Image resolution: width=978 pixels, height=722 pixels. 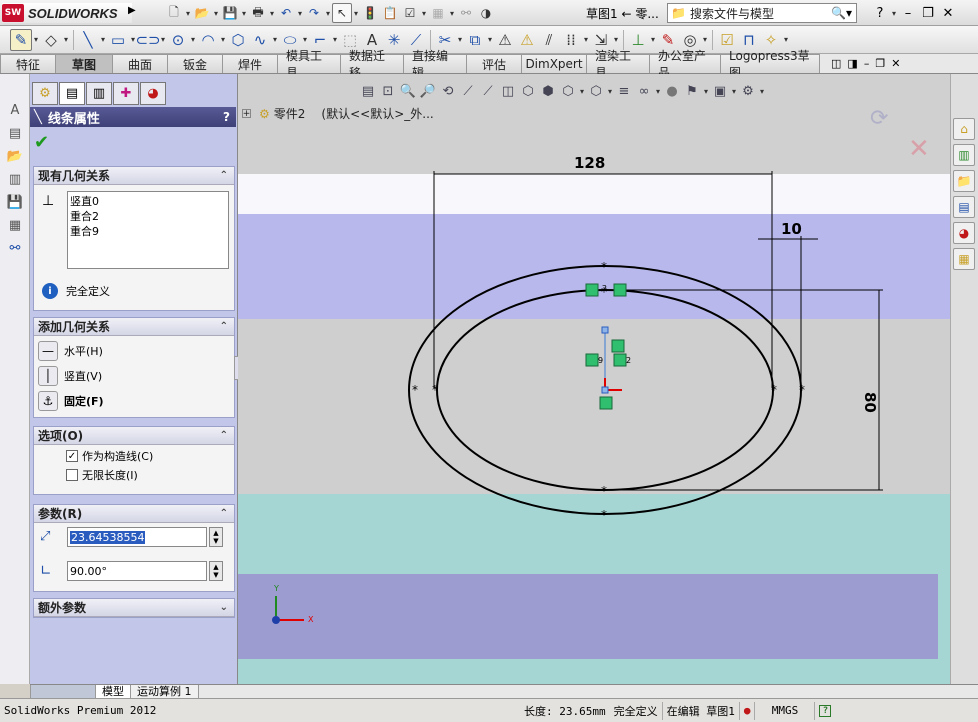 What do you see at coordinates (66, 40) in the screenshot?
I see `dim-dropdown-icon: ▾` at bounding box center [66, 40].